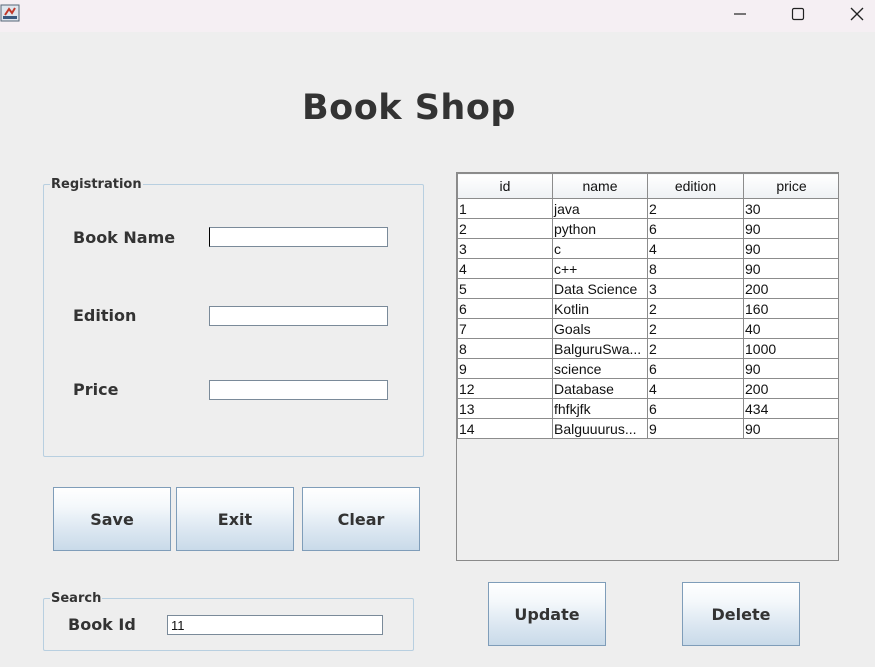  Describe the element at coordinates (505, 186) in the screenshot. I see `column-header-id: id` at that location.